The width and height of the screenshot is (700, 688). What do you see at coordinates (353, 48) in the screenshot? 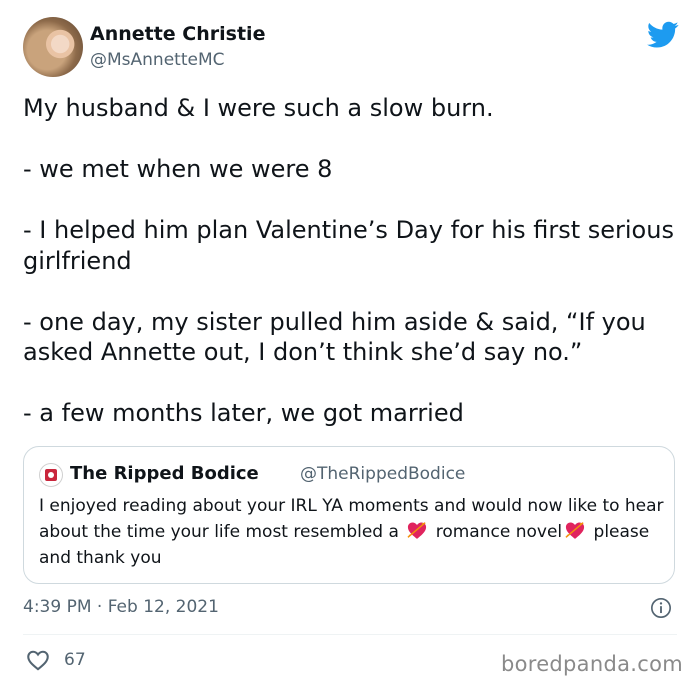
I see `tweet-header: Annette Christie @MsAnnetteMC` at bounding box center [353, 48].